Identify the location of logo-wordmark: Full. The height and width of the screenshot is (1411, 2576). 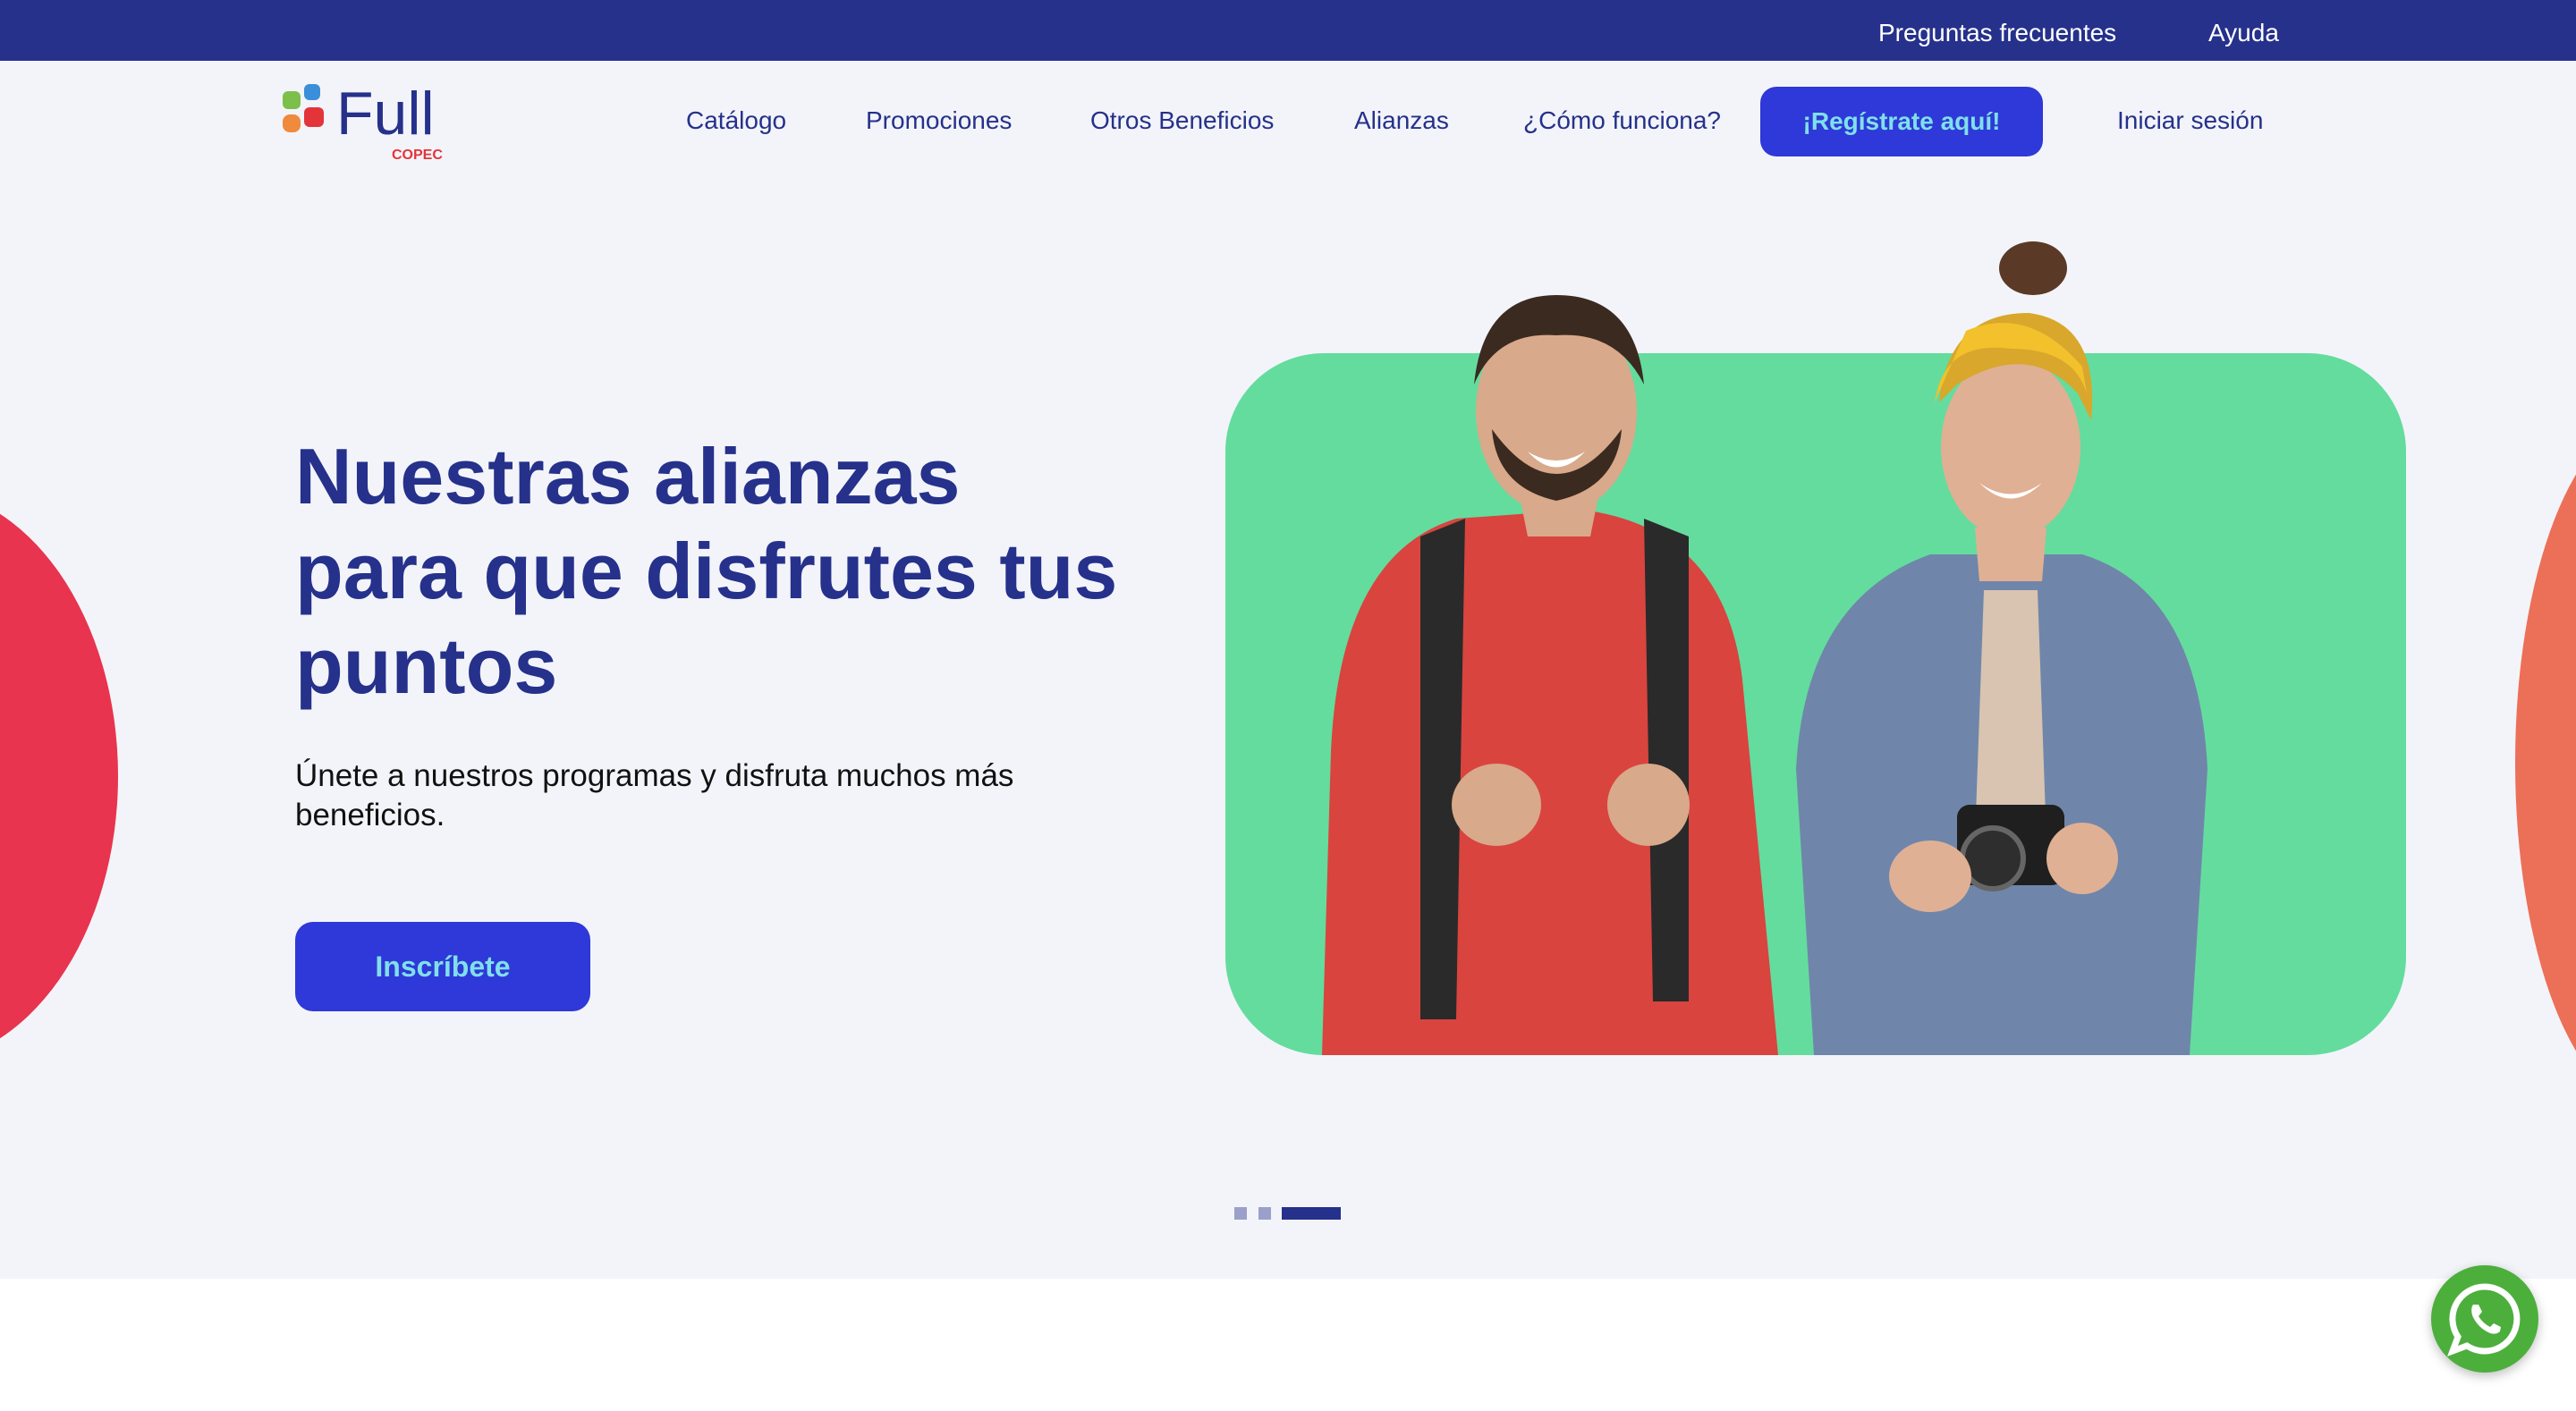
(385, 115).